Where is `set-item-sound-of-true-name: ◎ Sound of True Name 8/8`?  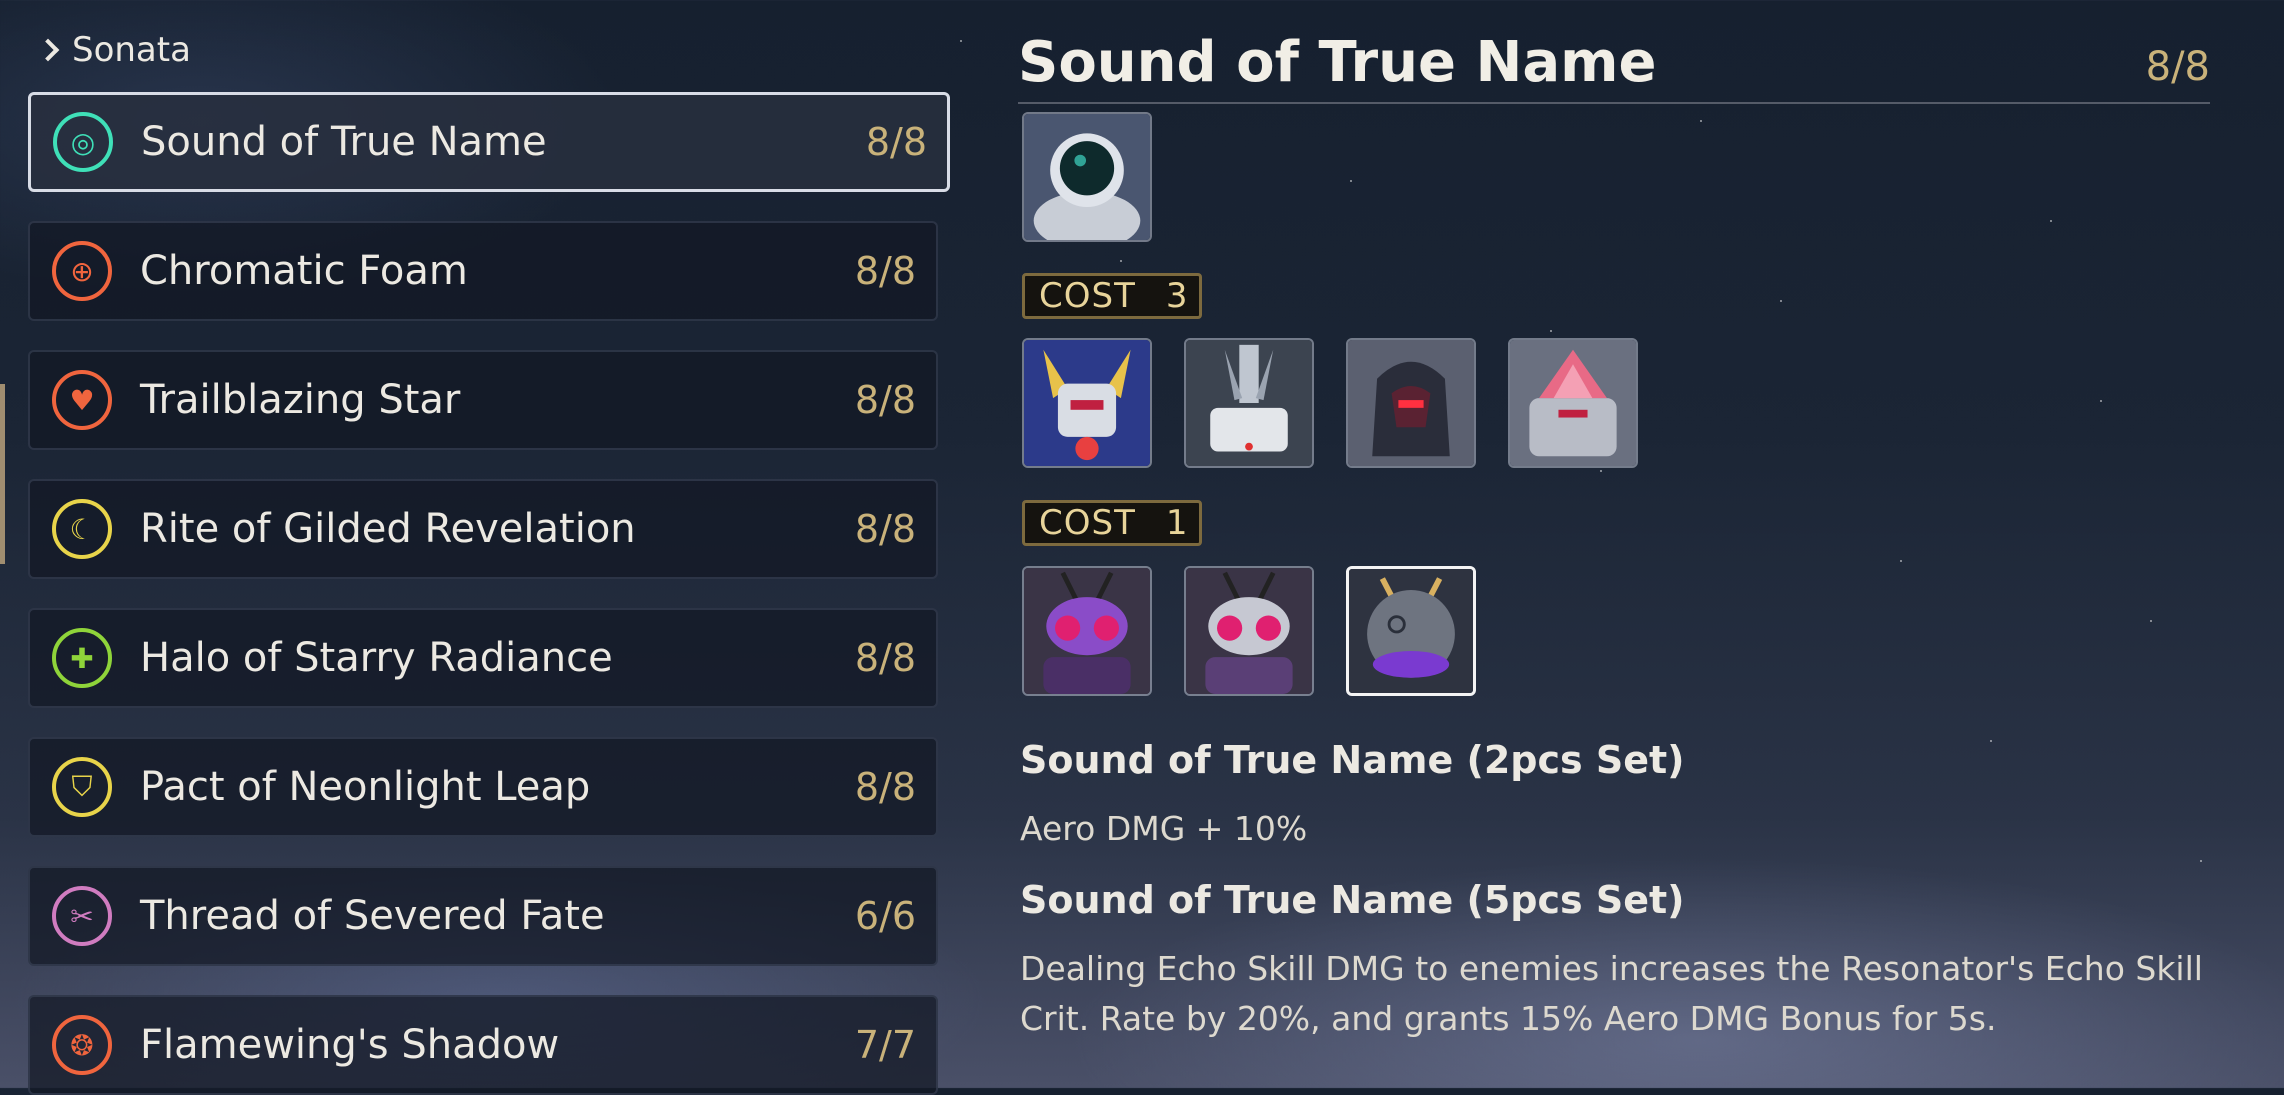 set-item-sound-of-true-name: ◎ Sound of True Name 8/8 is located at coordinates (489, 142).